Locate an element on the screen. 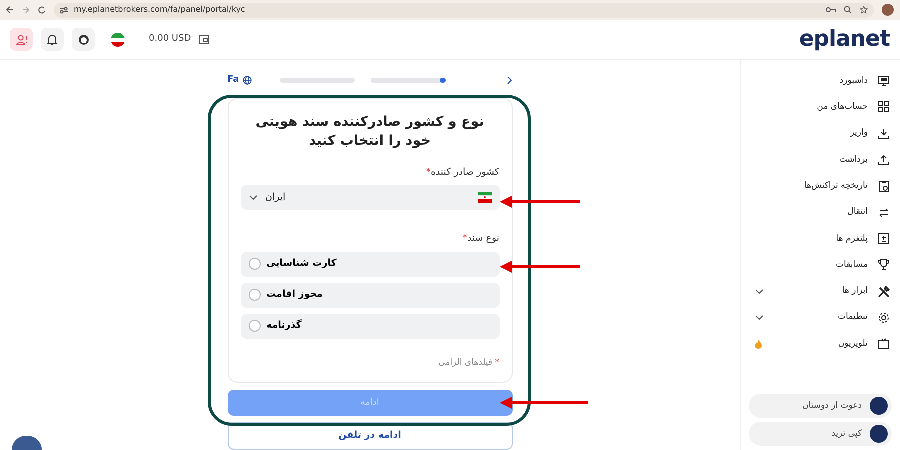 This screenshot has height=450, width=900. chat-button is located at coordinates (27, 443).